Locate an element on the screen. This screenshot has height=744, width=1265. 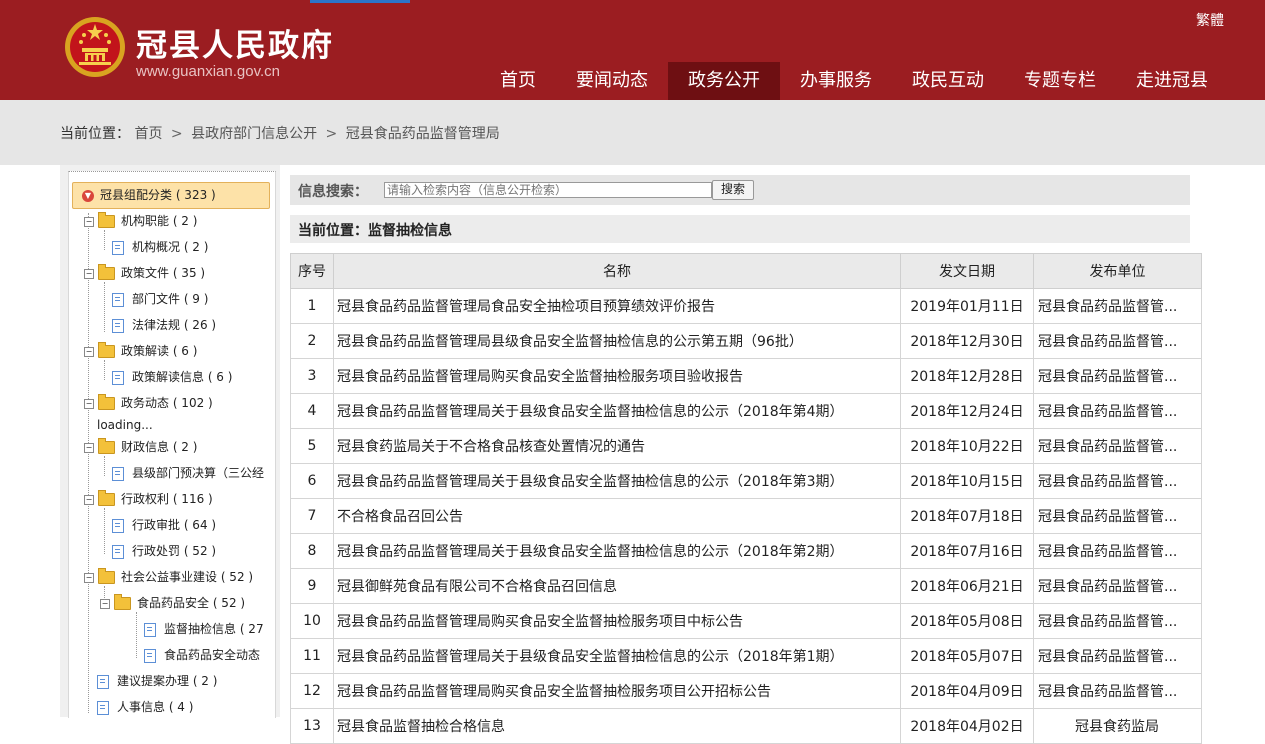
sidebar-item-label: 人事信息 ( 4 ) is located at coordinates (155, 707).